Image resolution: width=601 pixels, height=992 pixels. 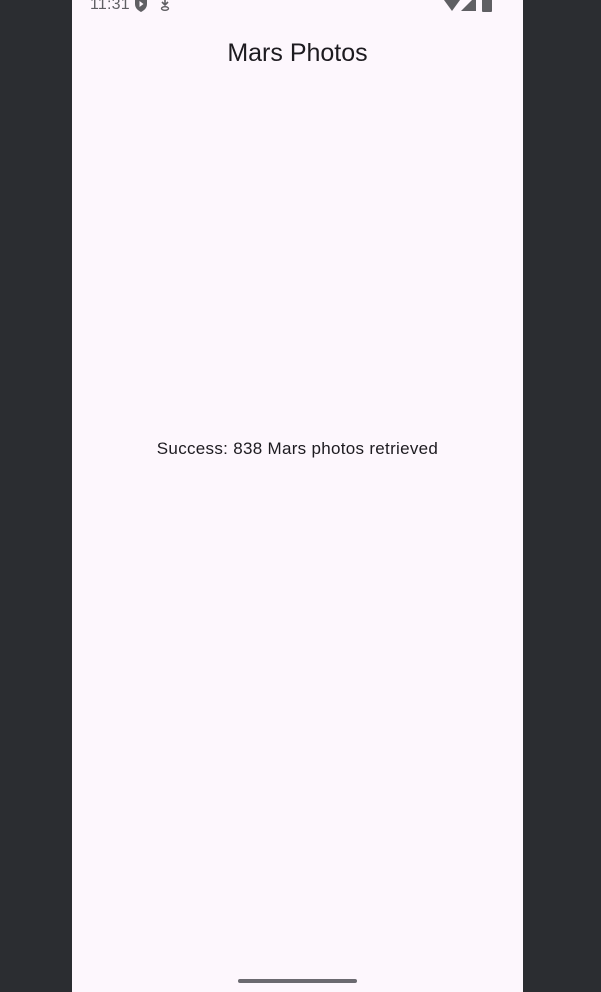 What do you see at coordinates (452, 5) in the screenshot?
I see `wifi-icon` at bounding box center [452, 5].